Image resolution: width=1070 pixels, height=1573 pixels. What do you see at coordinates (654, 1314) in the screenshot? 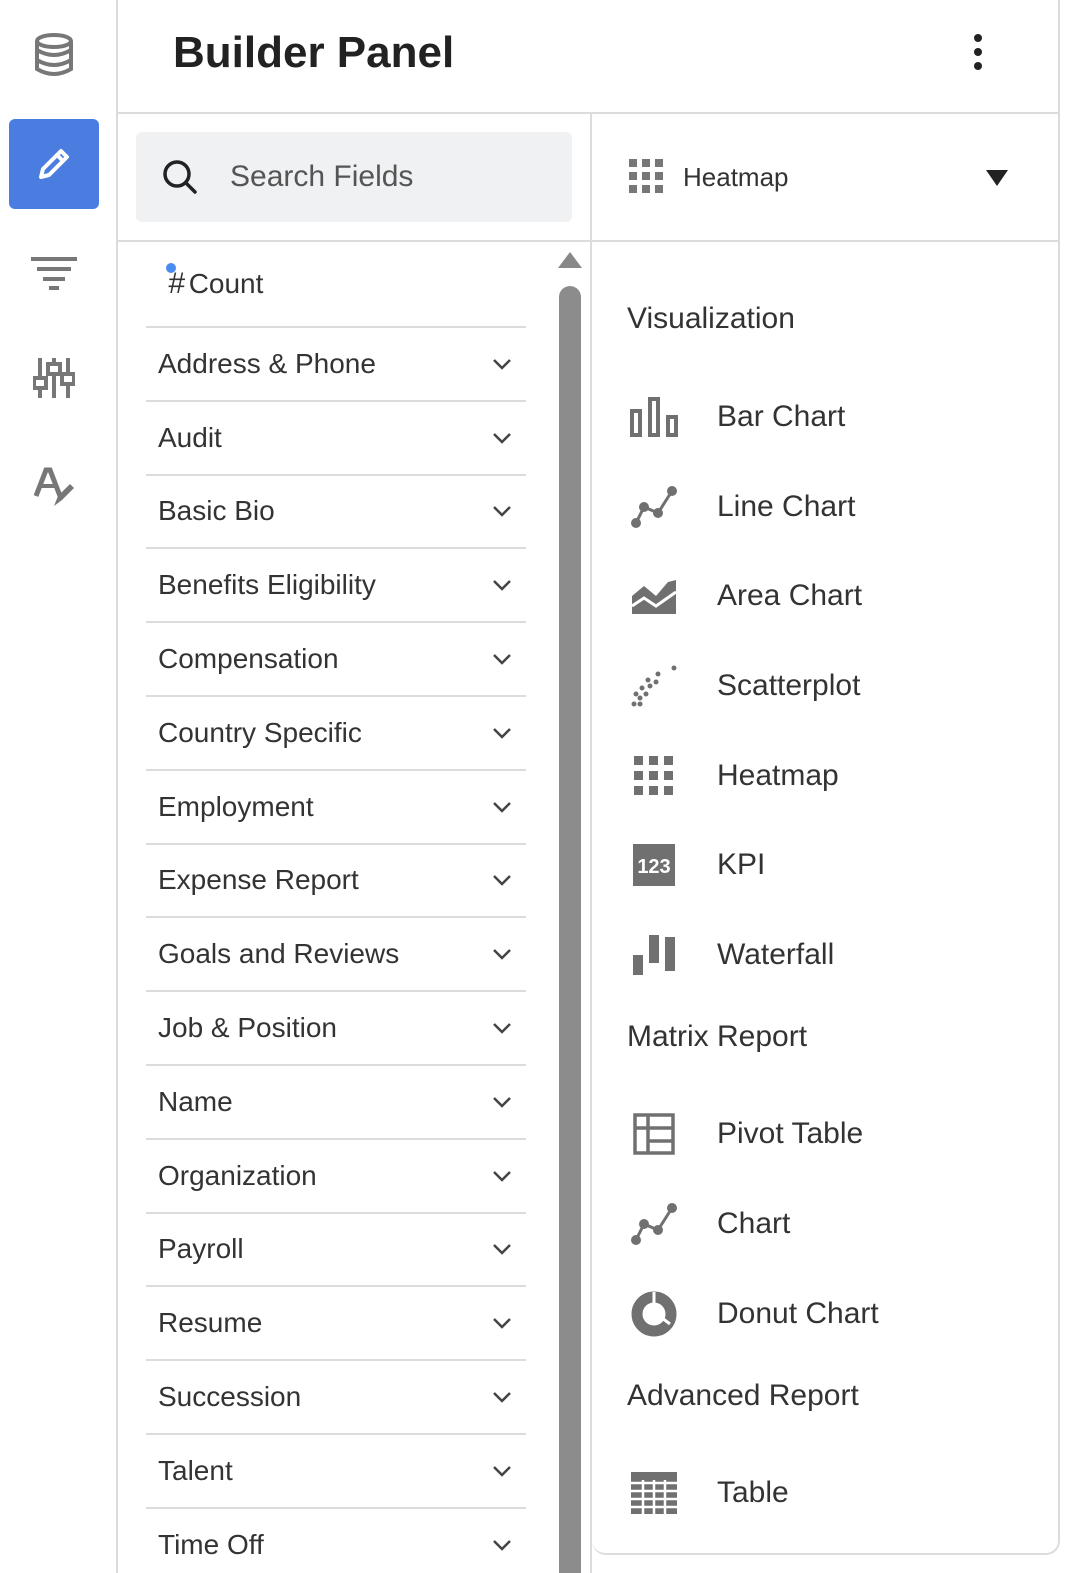
I see `donut-chart-icon` at bounding box center [654, 1314].